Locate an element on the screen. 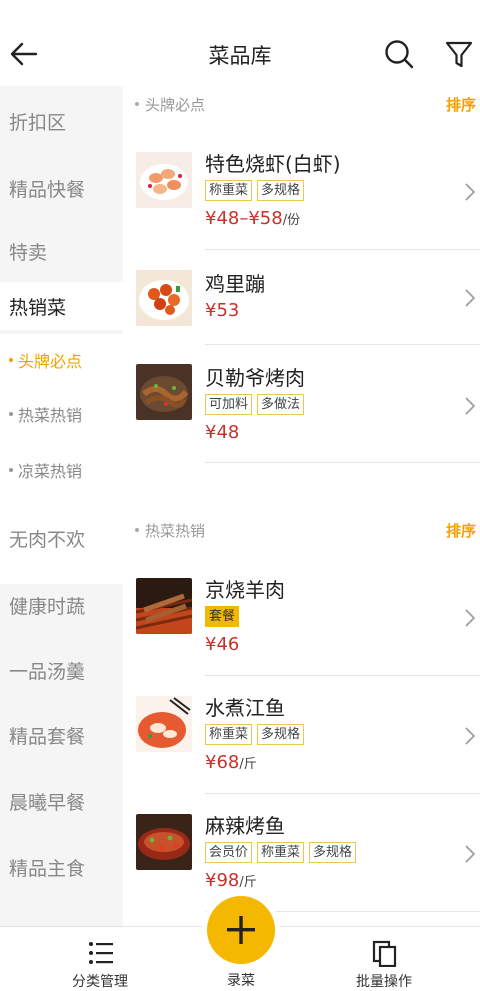 The width and height of the screenshot is (480, 991). dish-name: 水煮江鱼 is located at coordinates (245, 708).